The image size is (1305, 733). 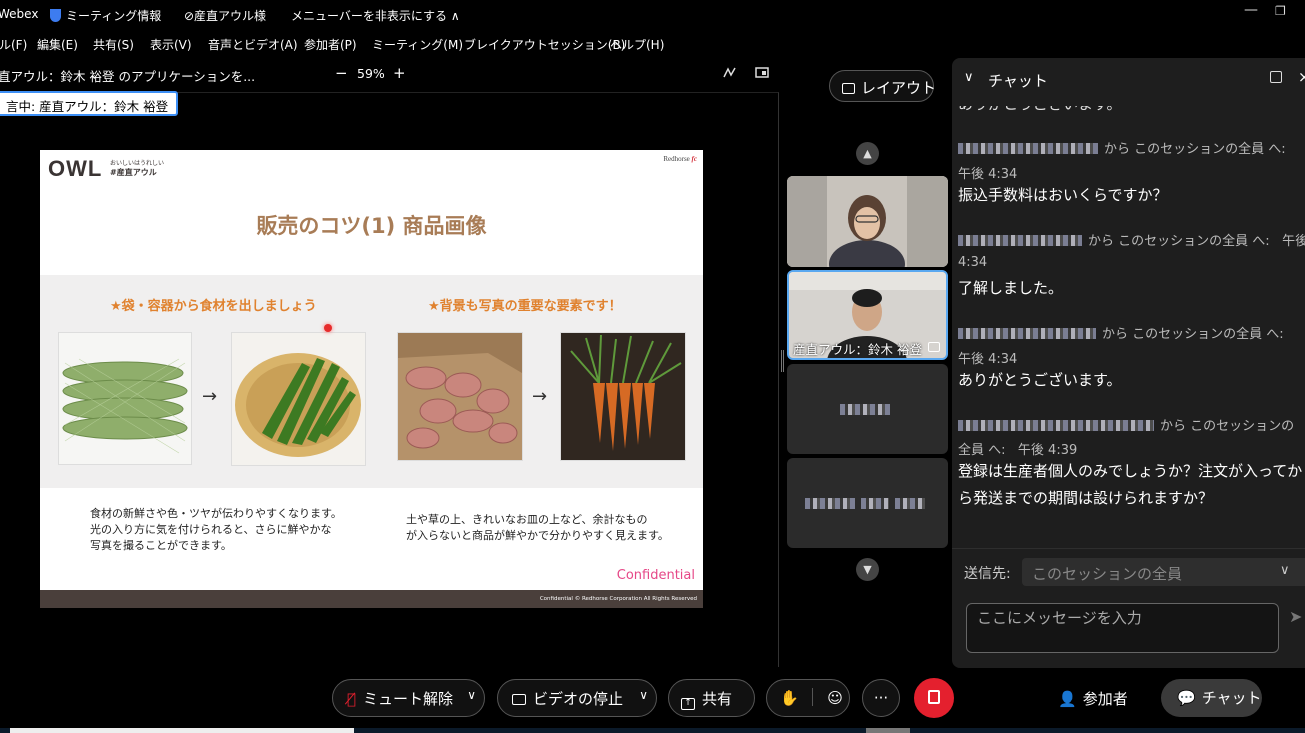 What do you see at coordinates (1186, 698) in the screenshot?
I see `chat-bubble-icon: 💬` at bounding box center [1186, 698].